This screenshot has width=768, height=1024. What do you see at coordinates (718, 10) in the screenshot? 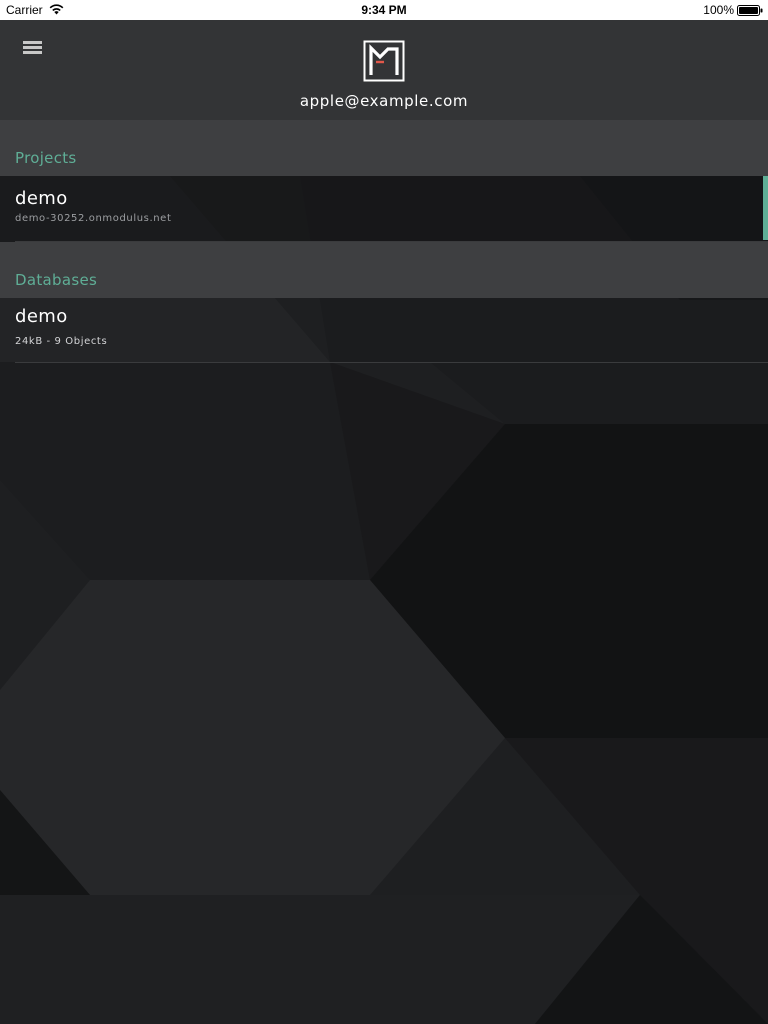
I see `battery-percentage: 100%` at bounding box center [718, 10].